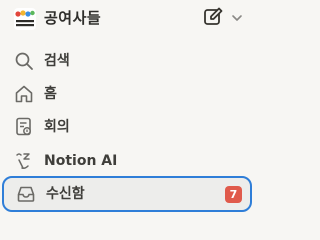  I want to click on sidebar-item-label: 홈, so click(50, 94).